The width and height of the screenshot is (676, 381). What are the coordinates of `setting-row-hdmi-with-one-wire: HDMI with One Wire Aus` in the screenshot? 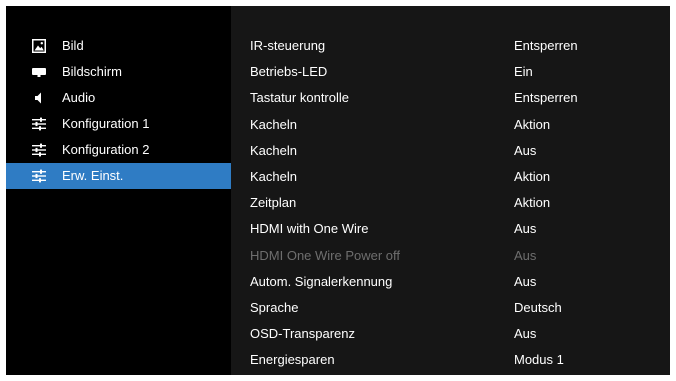 It's located at (450, 229).